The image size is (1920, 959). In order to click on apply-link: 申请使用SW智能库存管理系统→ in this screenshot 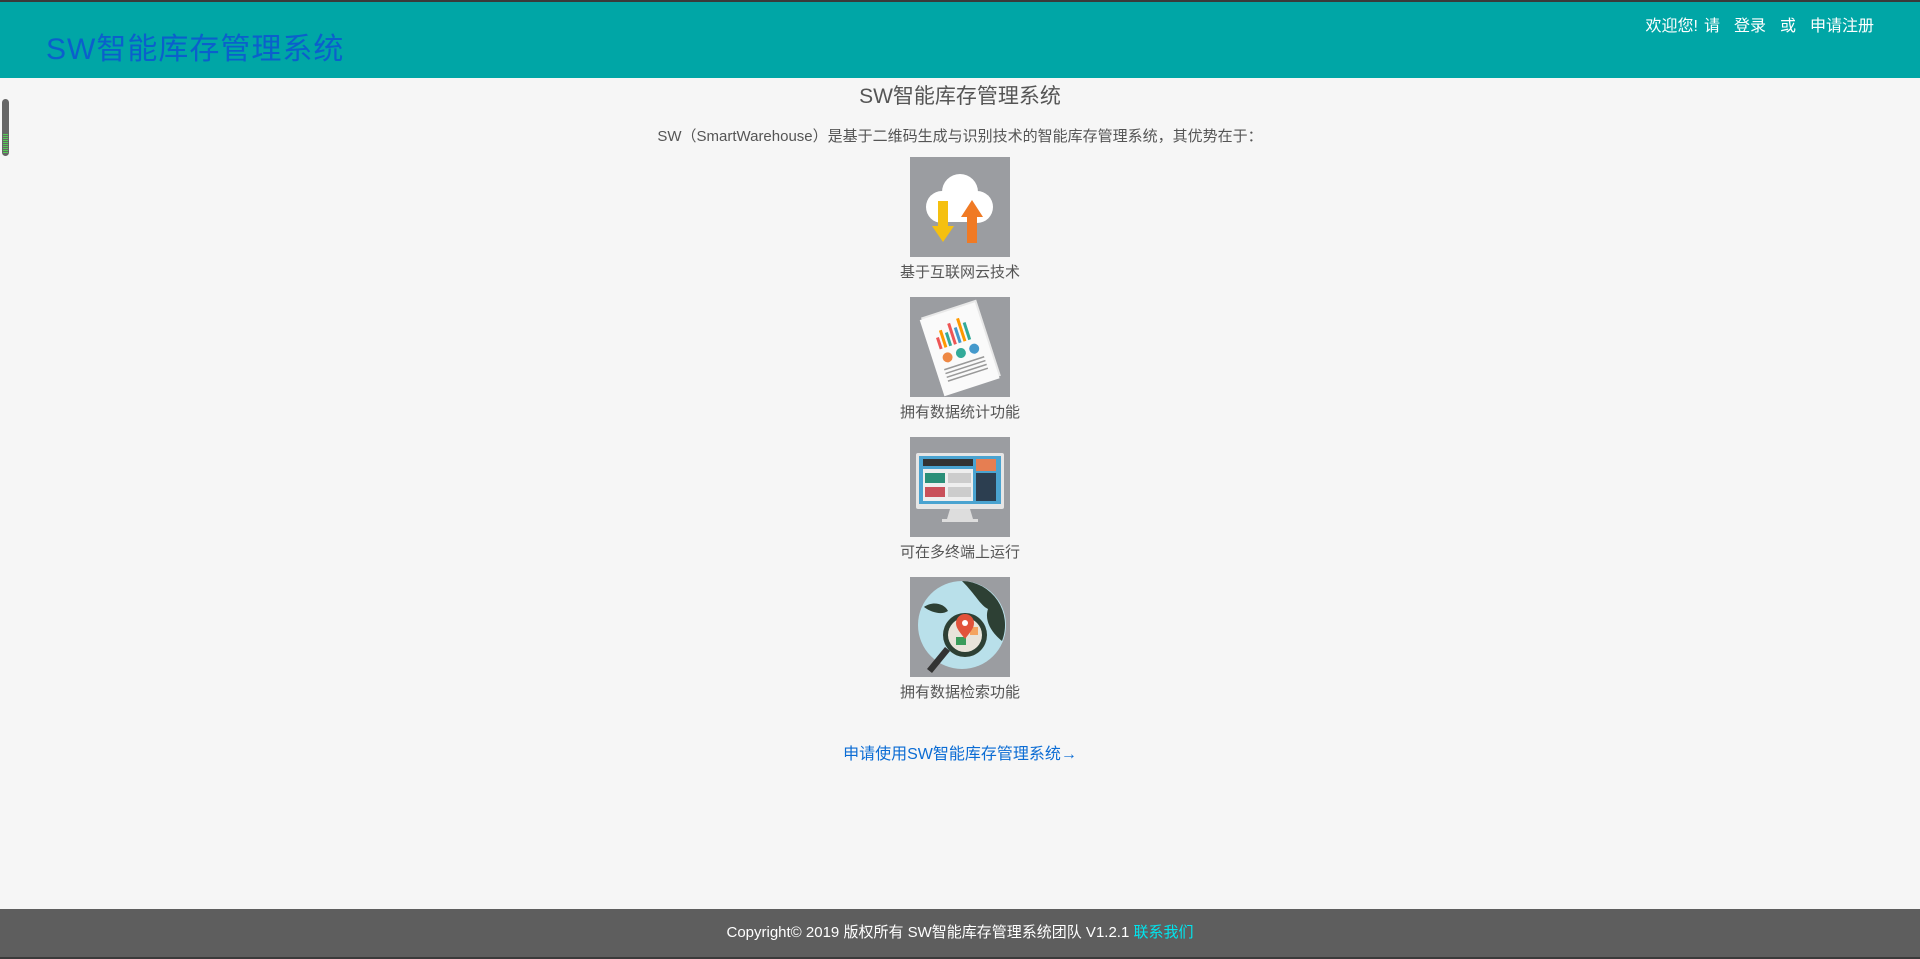, I will do `click(960, 752)`.